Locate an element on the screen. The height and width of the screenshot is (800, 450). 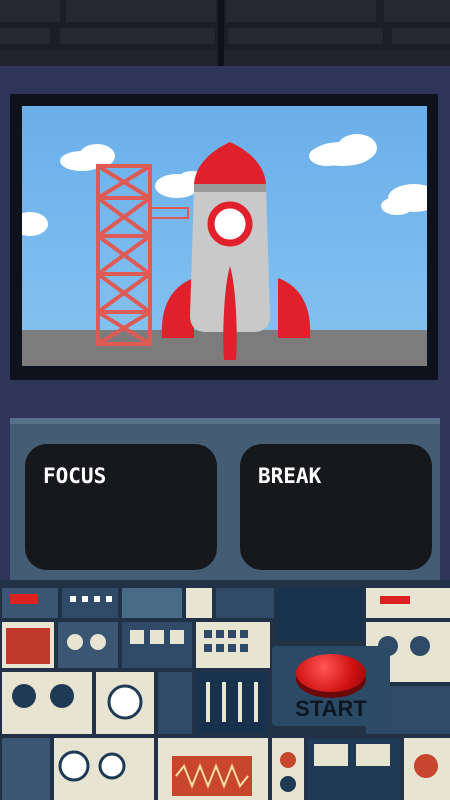
start-label: START is located at coordinates (331, 708).